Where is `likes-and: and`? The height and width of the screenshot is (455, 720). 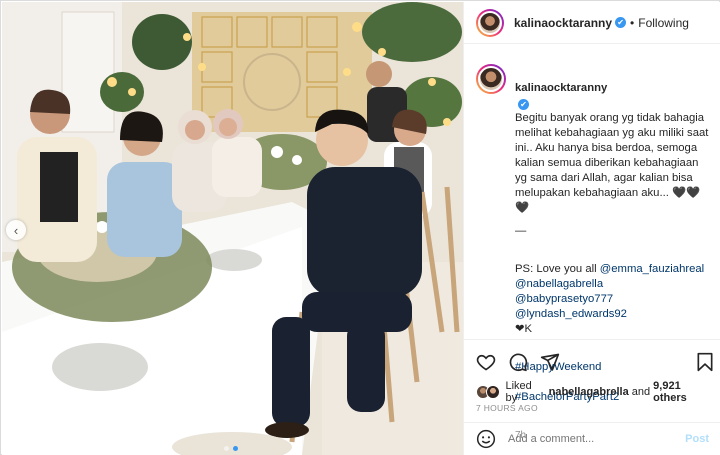 likes-and: and is located at coordinates (641, 392).